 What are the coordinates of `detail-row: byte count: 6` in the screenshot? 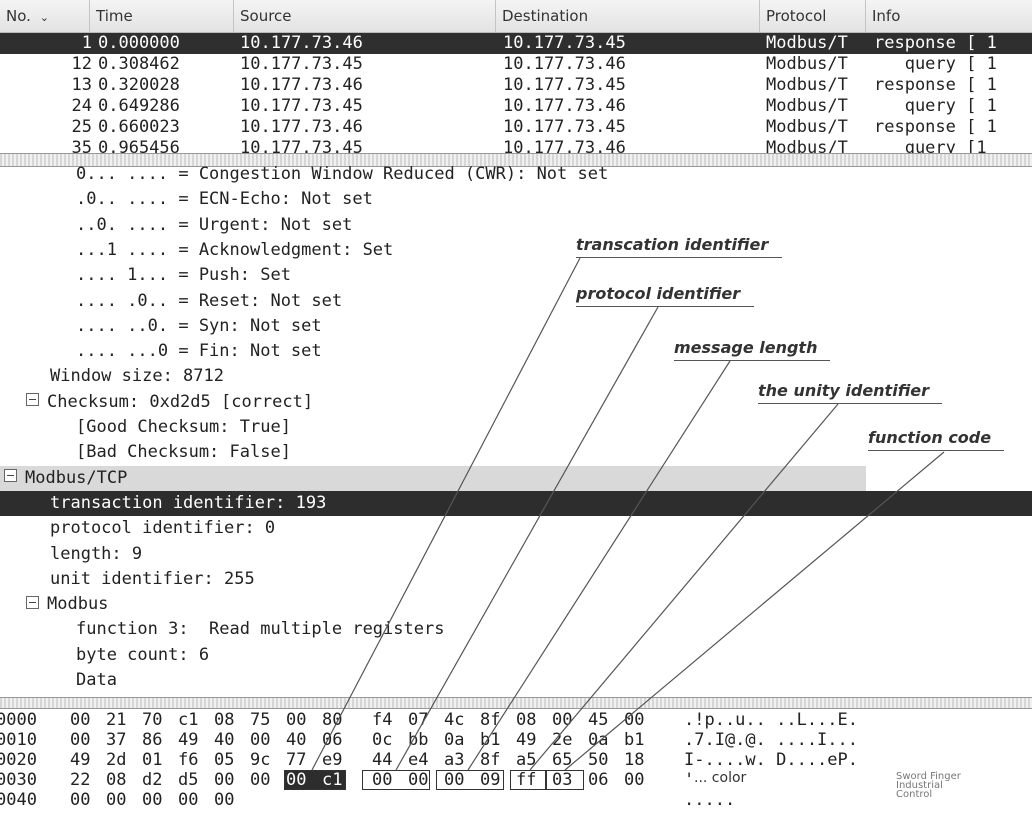 It's located at (142, 655).